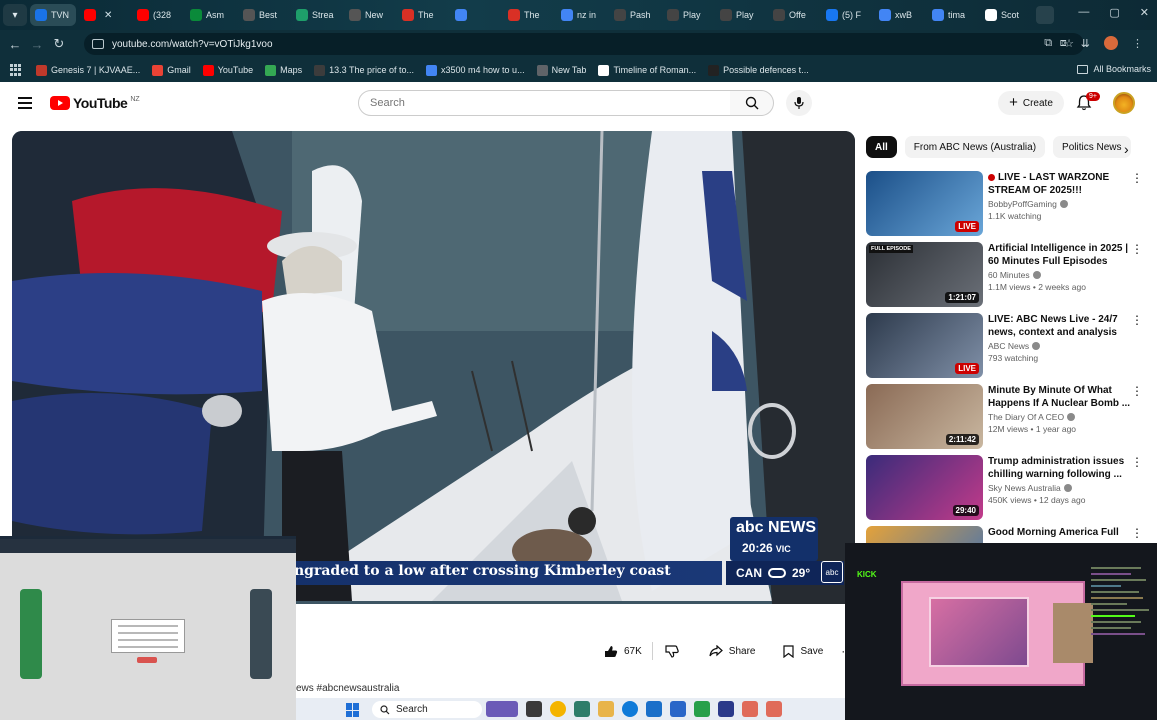 This screenshot has height=720, width=1157. I want to click on minimize-icon: —, so click(1083, 12).